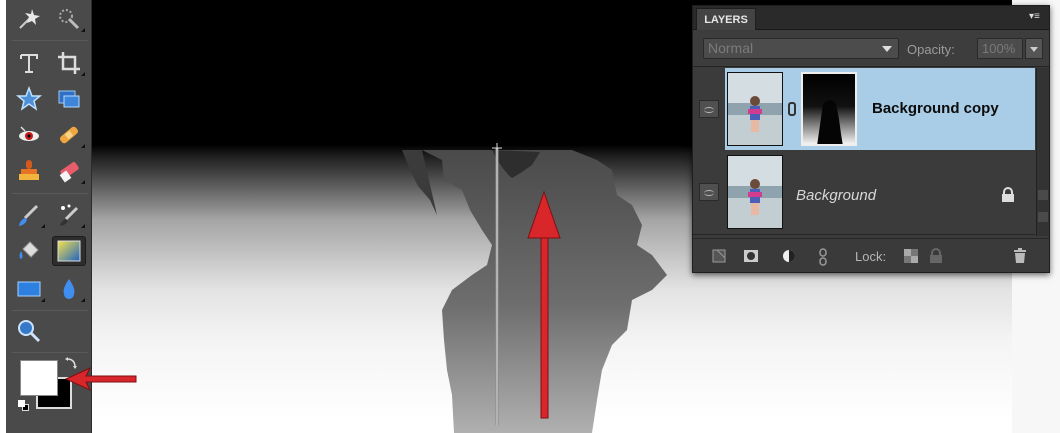 The height and width of the screenshot is (433, 1060). What do you see at coordinates (69, 251) in the screenshot?
I see `gradient-icon` at bounding box center [69, 251].